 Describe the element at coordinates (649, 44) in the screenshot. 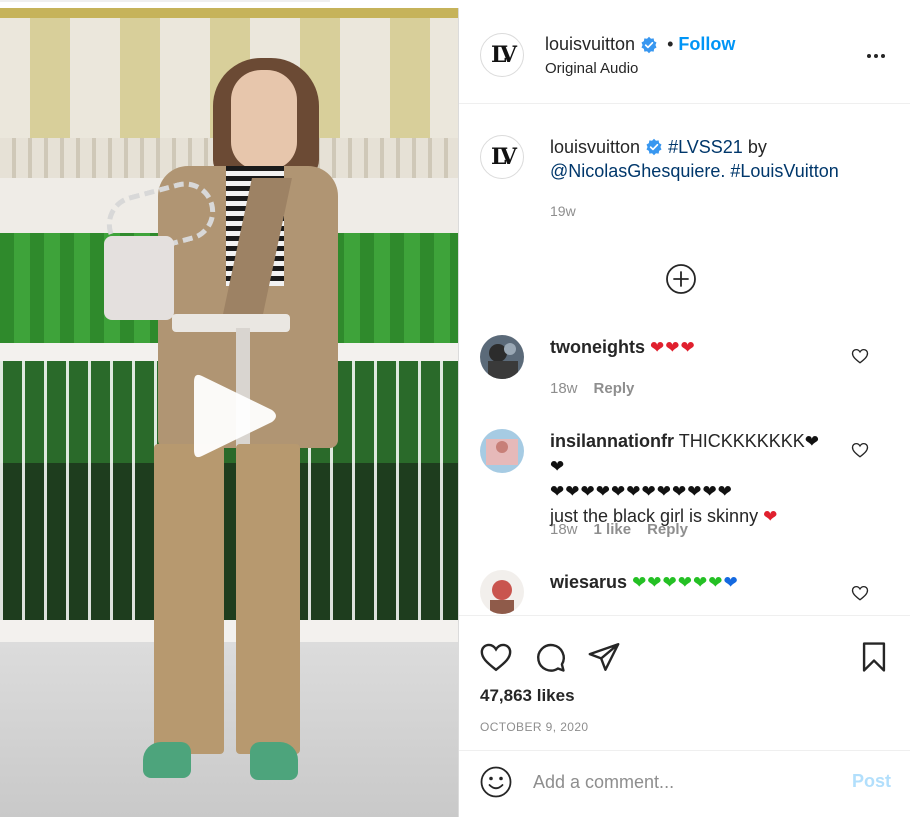

I see `verified-badge-icon` at that location.